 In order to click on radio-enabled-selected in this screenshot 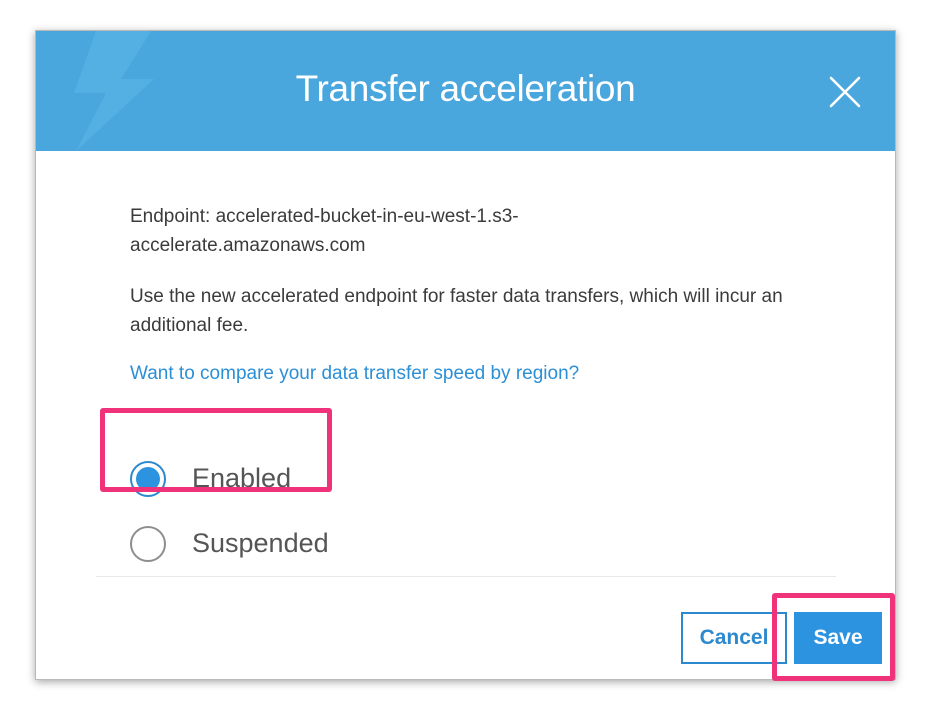, I will do `click(148, 479)`.